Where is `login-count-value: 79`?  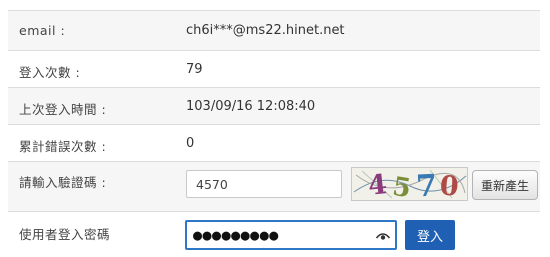
login-count-value: 79 is located at coordinates (194, 69).